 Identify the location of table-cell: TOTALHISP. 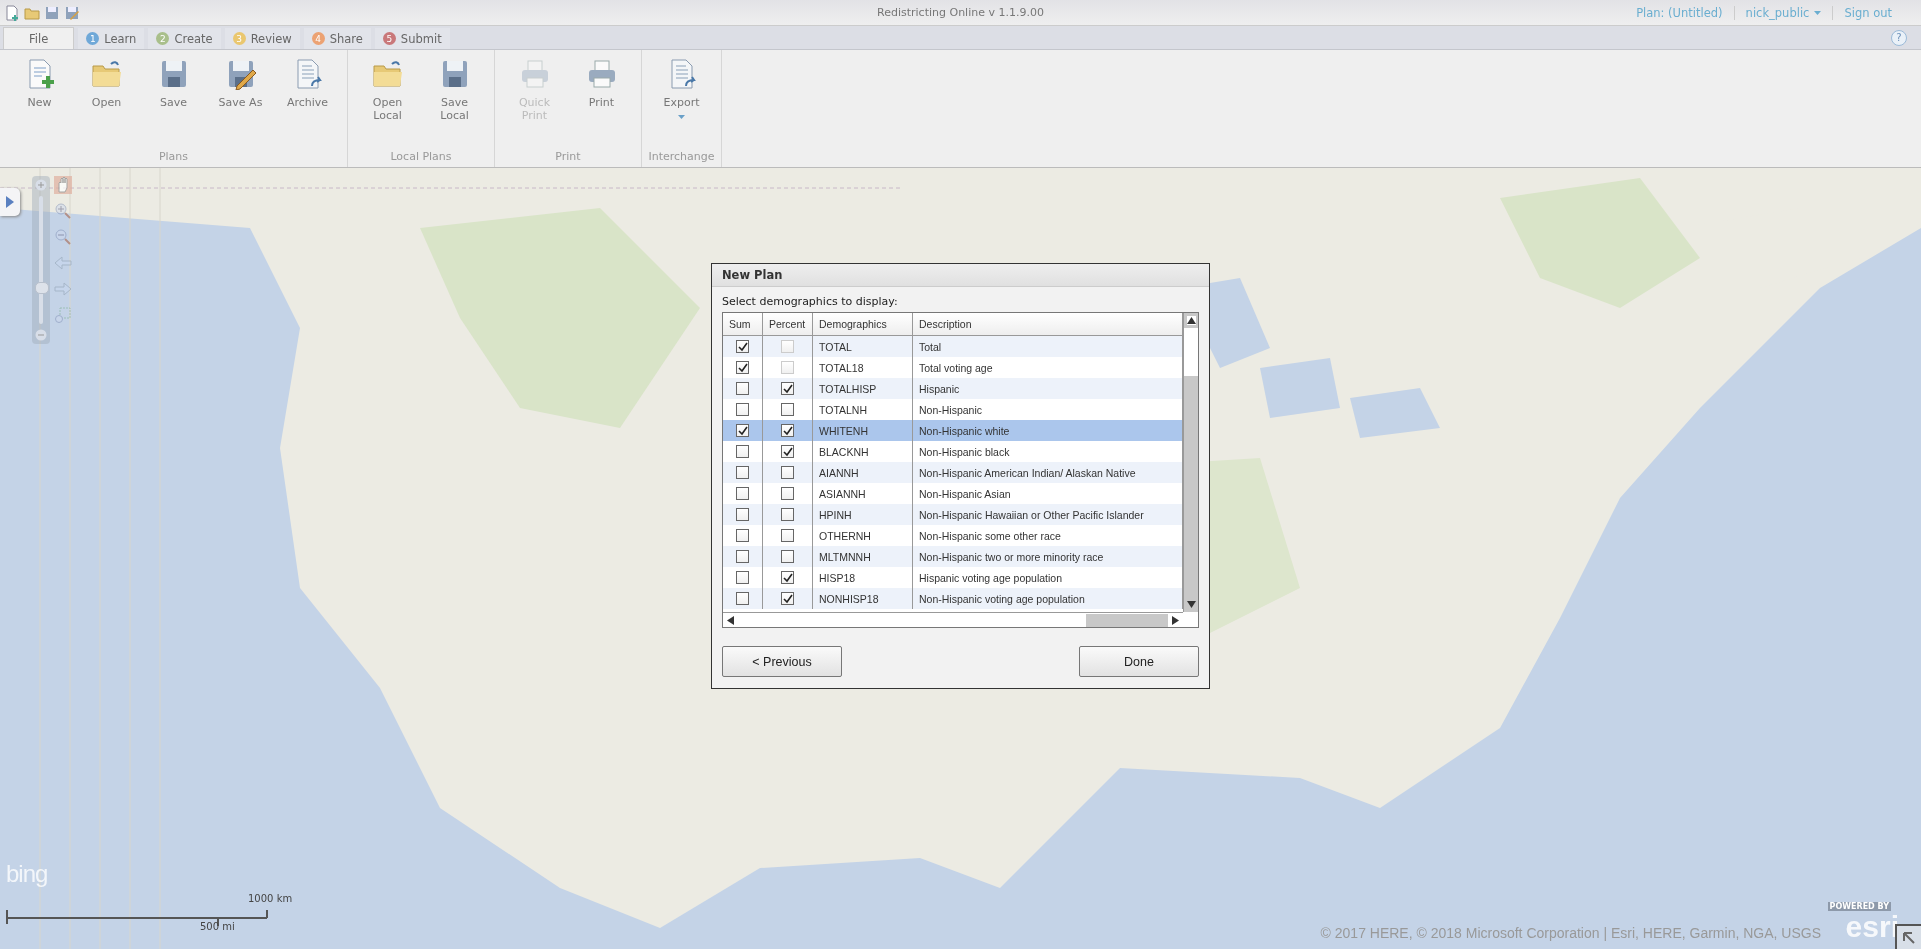
(863, 388).